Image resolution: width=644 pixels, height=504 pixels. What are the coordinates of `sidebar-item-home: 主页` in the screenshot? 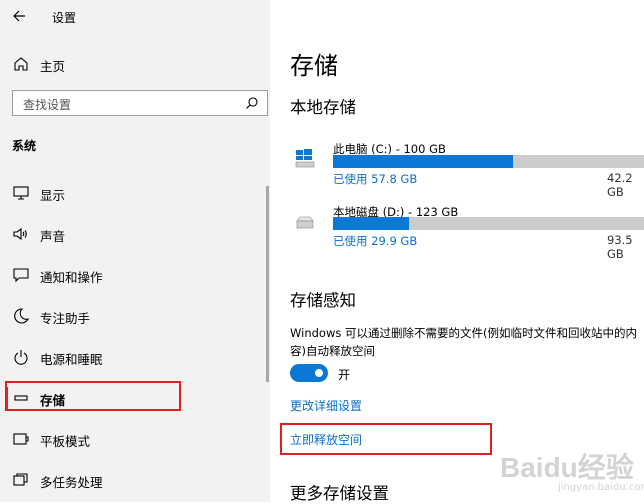 It's located at (135, 64).